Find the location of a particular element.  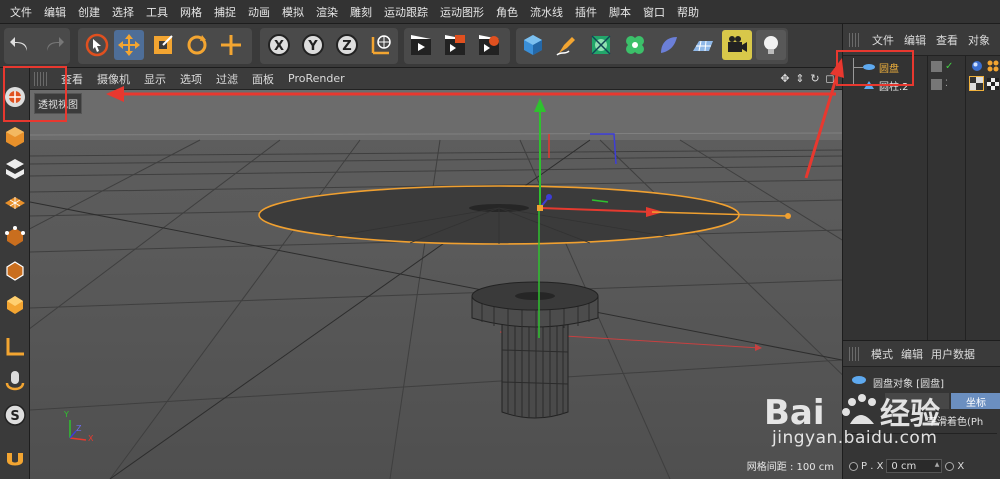

position-x-radio is located at coordinates (853, 466).